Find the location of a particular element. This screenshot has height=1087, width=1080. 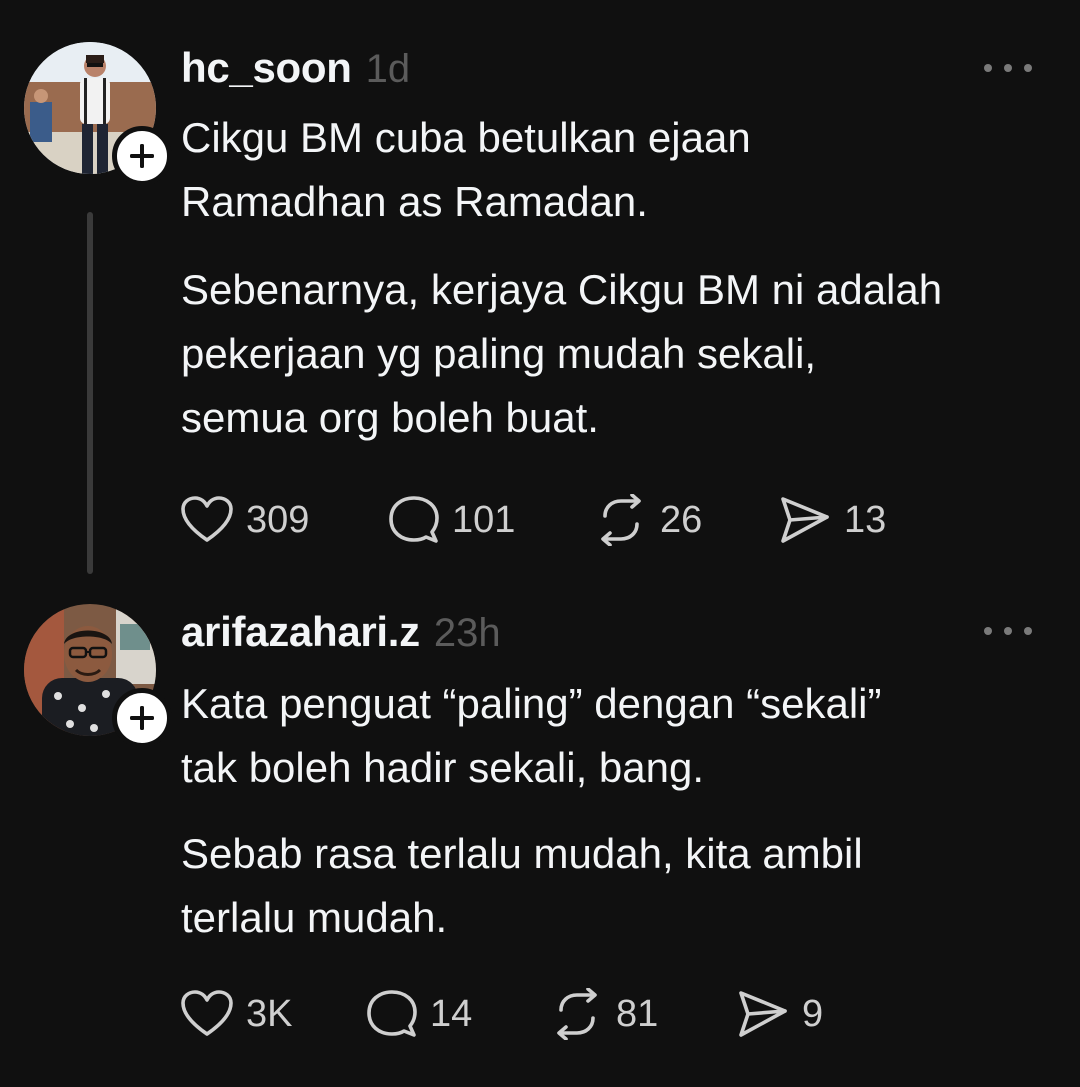

username: arifazahari.z is located at coordinates (300, 632).